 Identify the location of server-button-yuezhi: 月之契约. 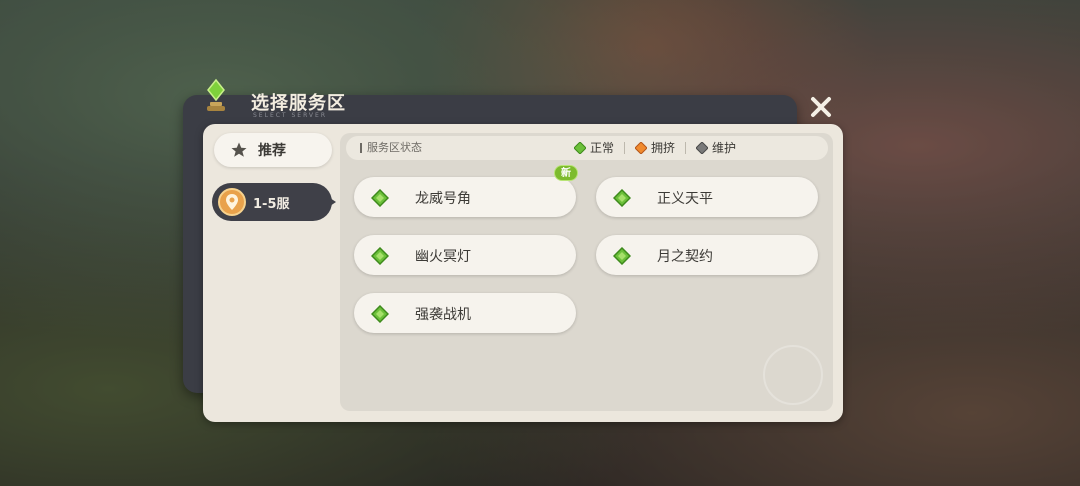
(707, 255).